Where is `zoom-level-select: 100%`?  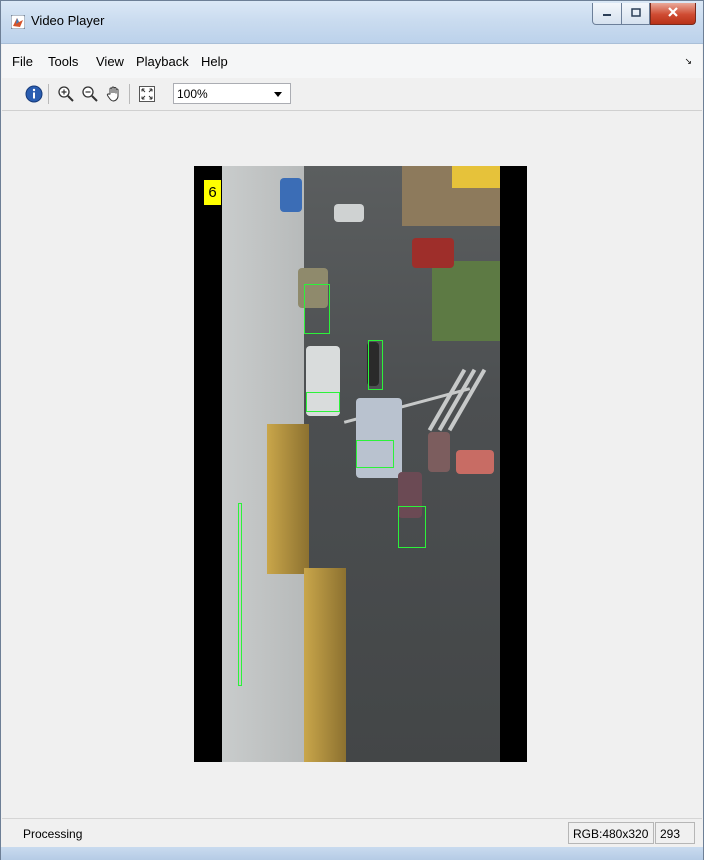
zoom-level-select: 100% is located at coordinates (232, 93).